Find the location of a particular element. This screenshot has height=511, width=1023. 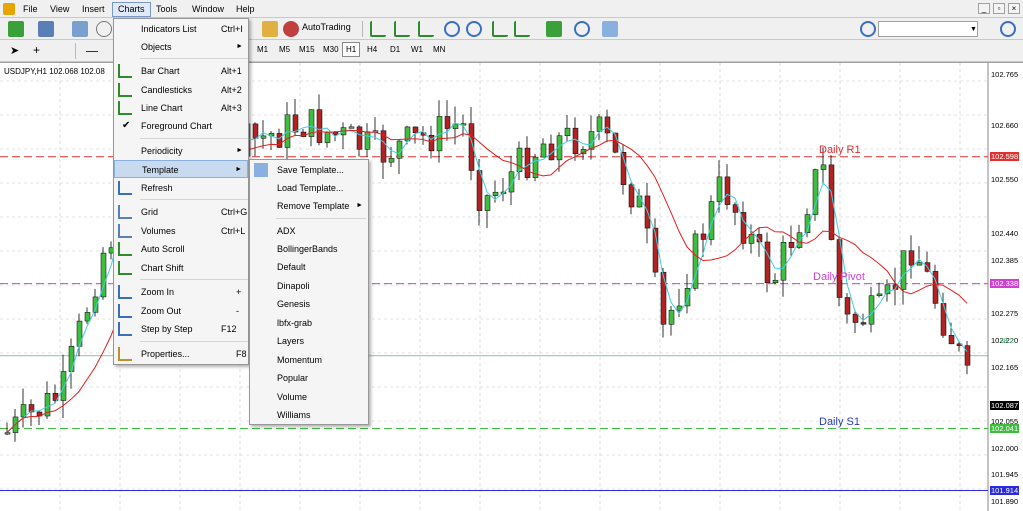

line-chart-icon is located at coordinates (426, 29).